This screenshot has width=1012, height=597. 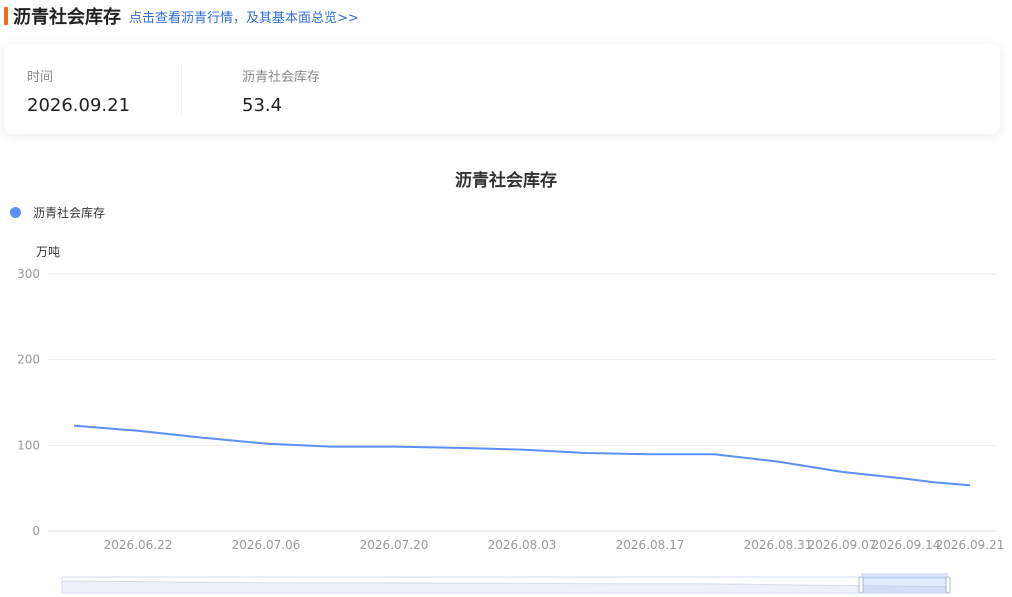 I want to click on y-tick-label: 300, so click(x=28, y=274).